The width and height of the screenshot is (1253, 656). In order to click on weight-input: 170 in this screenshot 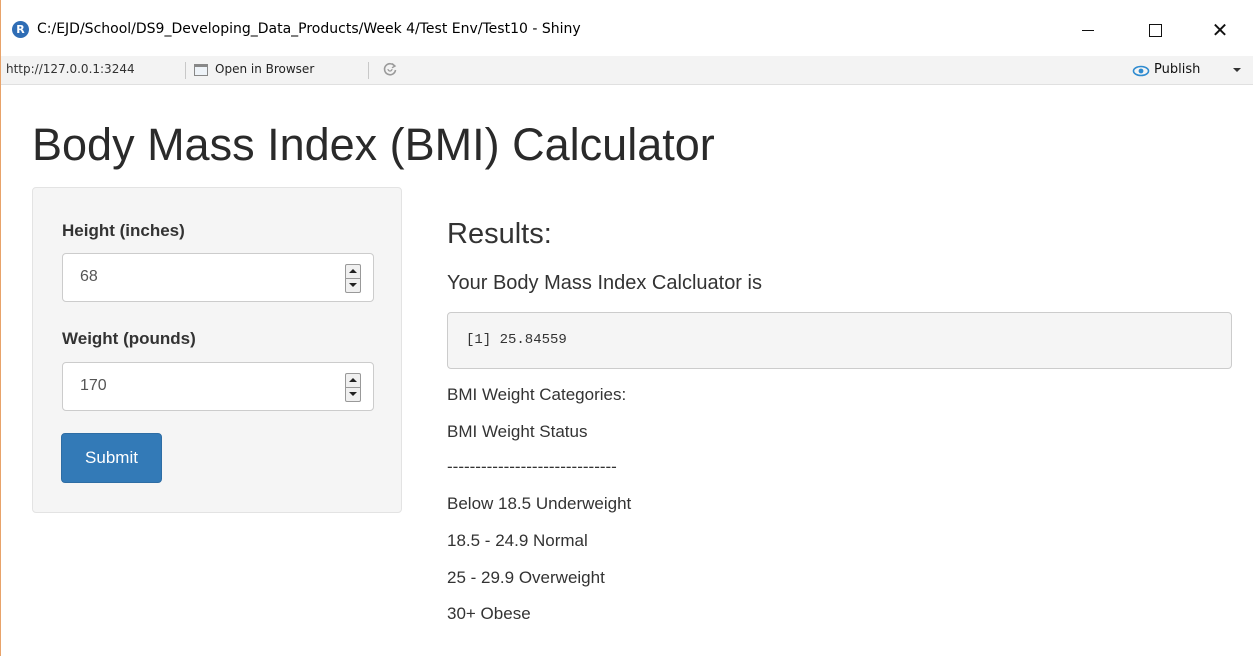, I will do `click(218, 386)`.